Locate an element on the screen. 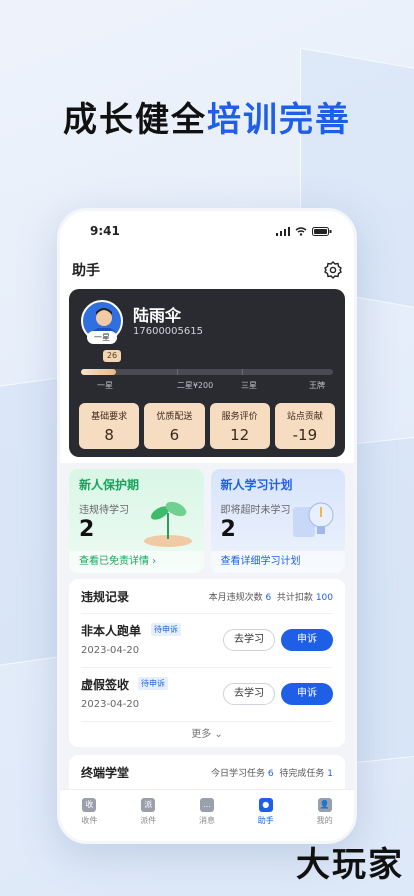 The image size is (414, 896). courier-name: 陆雨伞 is located at coordinates (157, 315).